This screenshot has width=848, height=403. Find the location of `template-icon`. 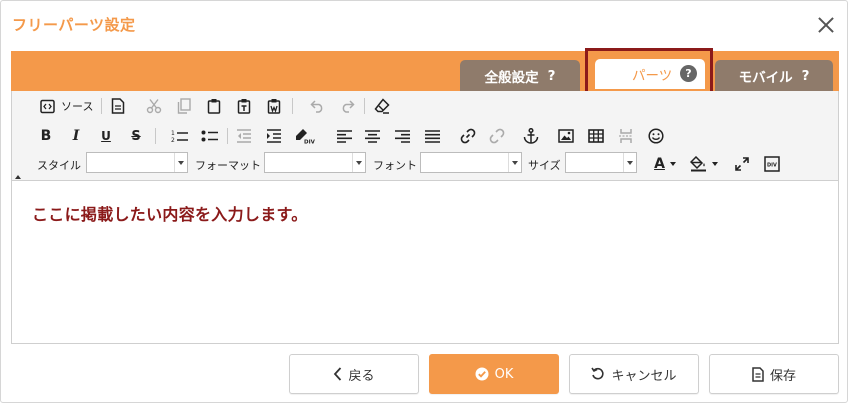

template-icon is located at coordinates (118, 106).